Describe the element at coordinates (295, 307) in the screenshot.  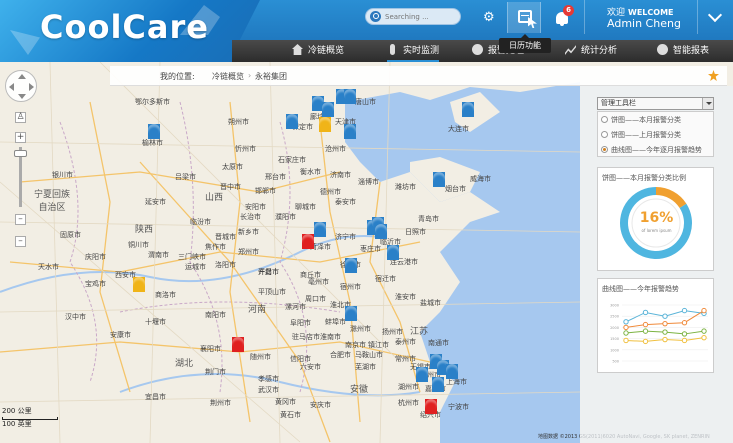
I see `city-label: 漯河市` at that location.